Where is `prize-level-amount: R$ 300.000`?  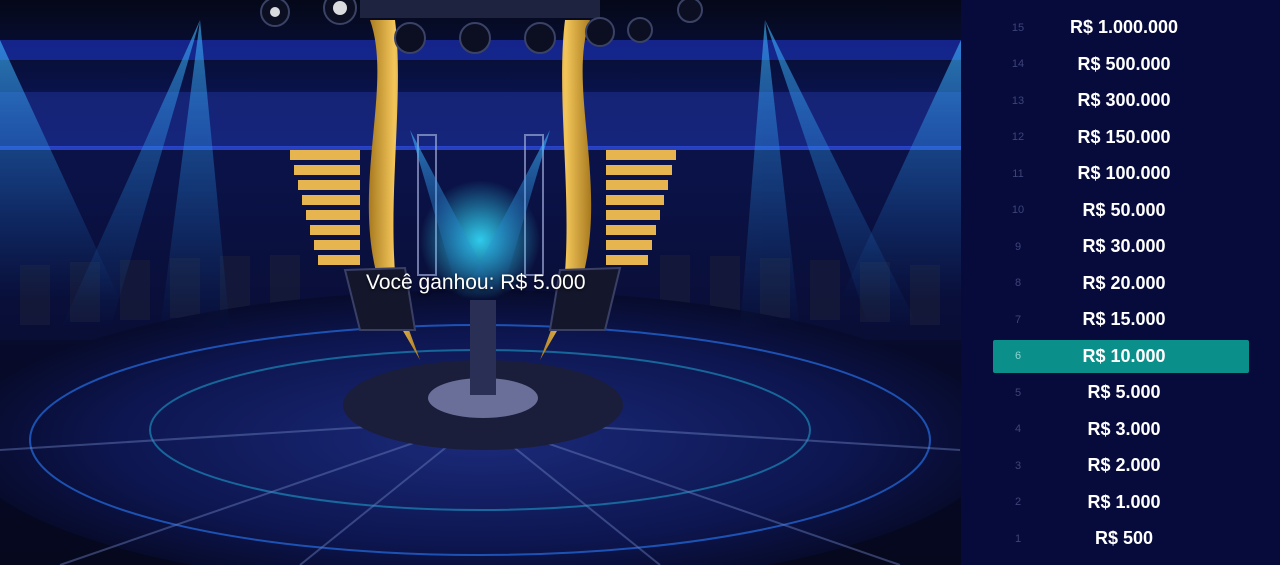
prize-level-amount: R$ 300.000 is located at coordinates (1124, 100).